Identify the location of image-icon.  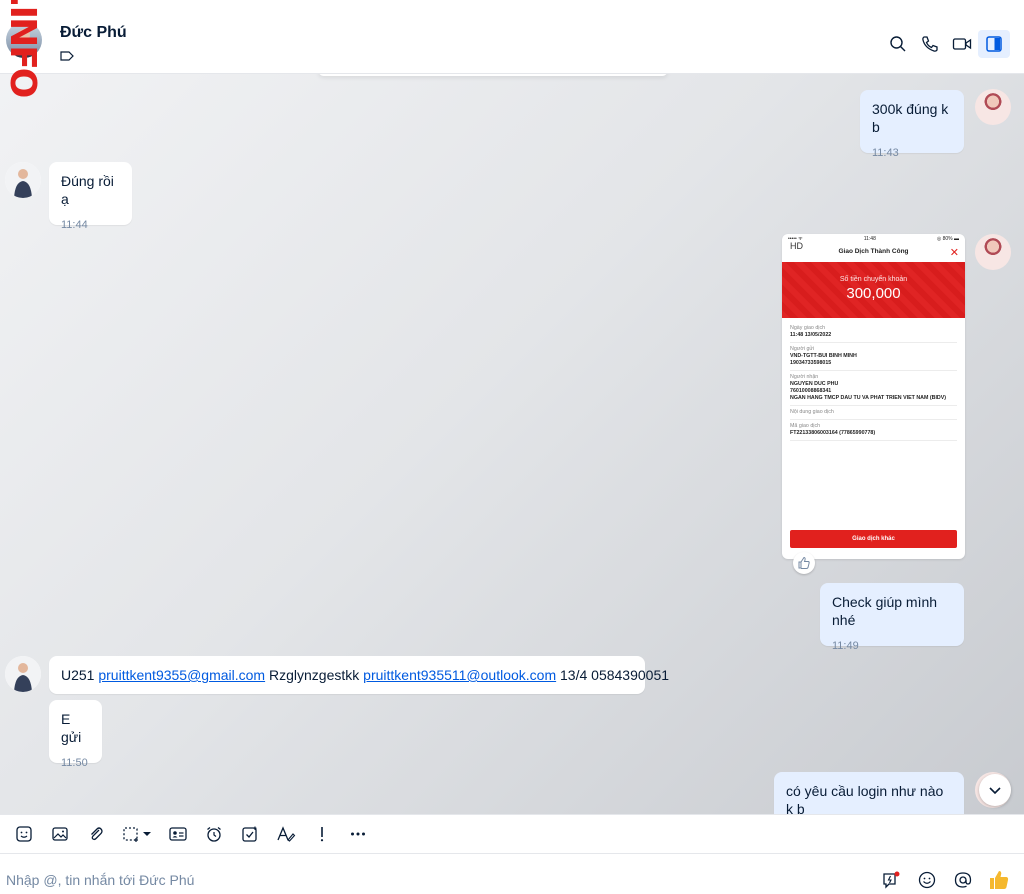
(60, 834).